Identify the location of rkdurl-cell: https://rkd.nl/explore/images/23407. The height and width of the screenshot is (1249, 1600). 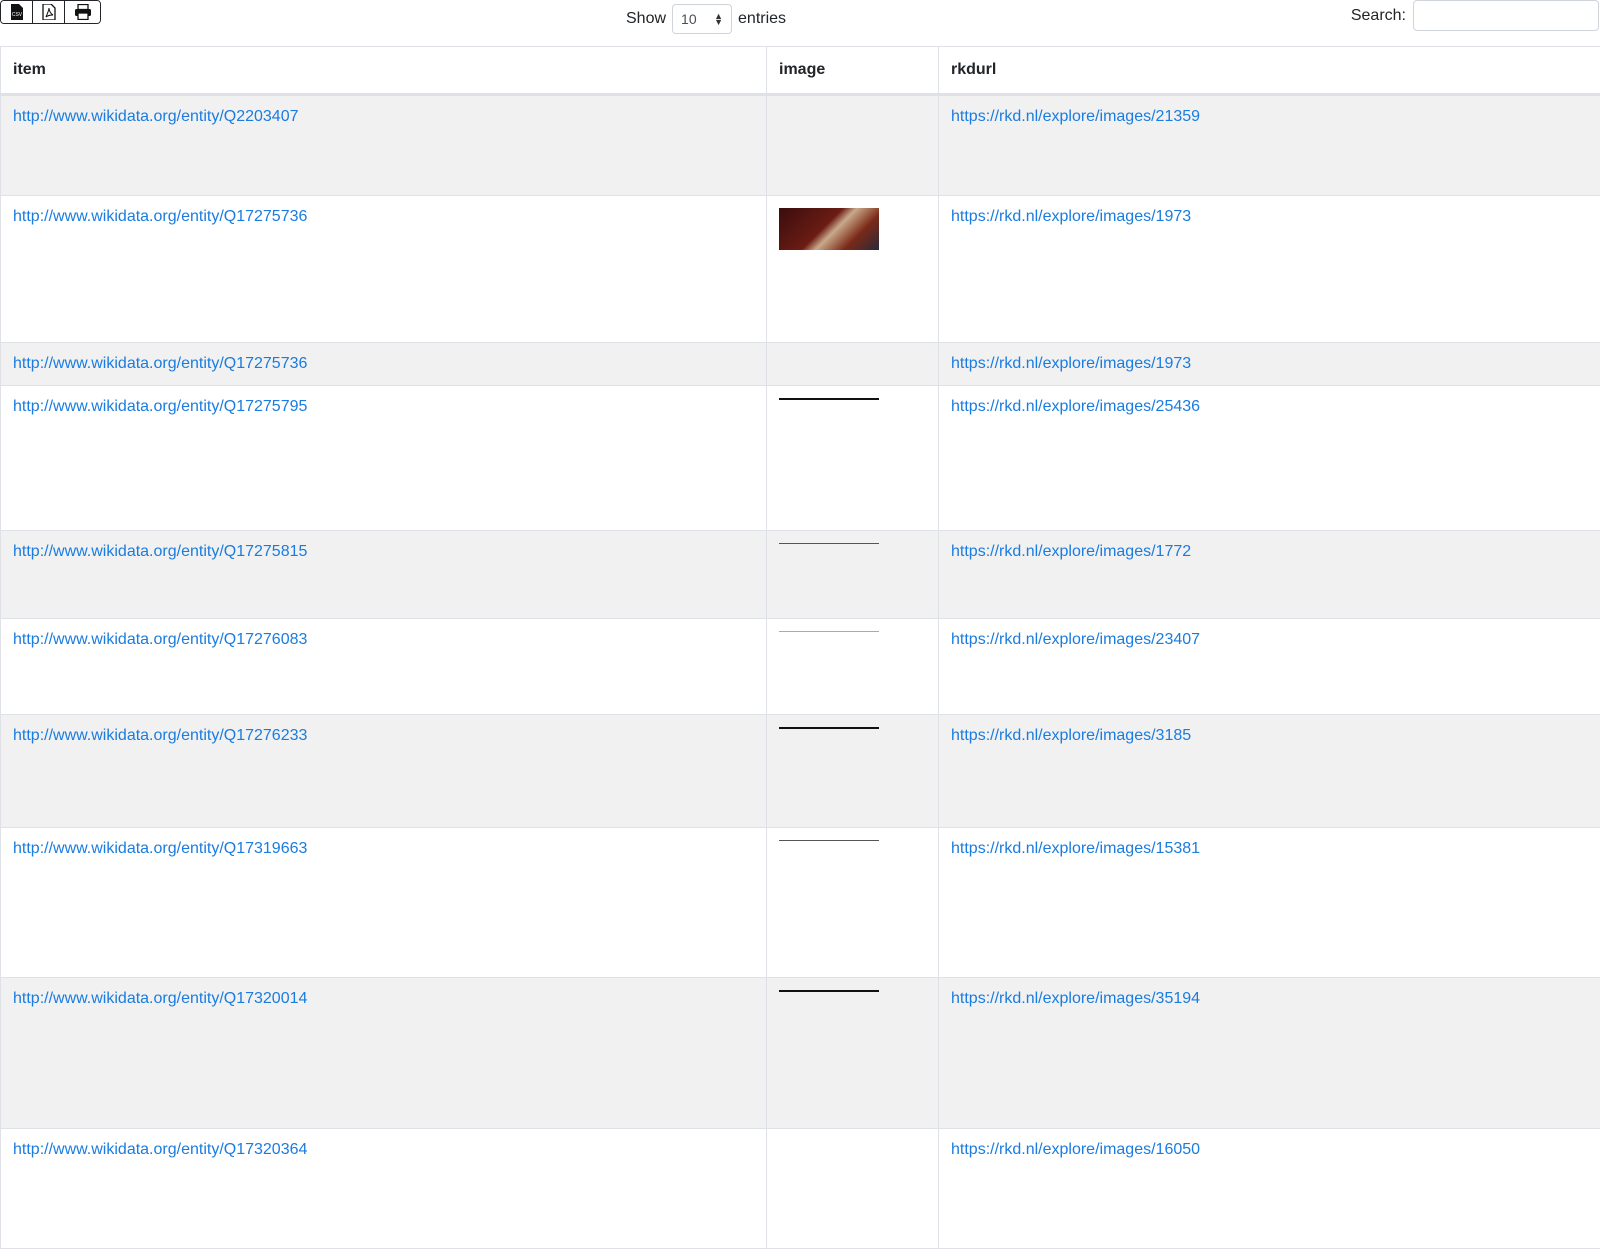
(1269, 667).